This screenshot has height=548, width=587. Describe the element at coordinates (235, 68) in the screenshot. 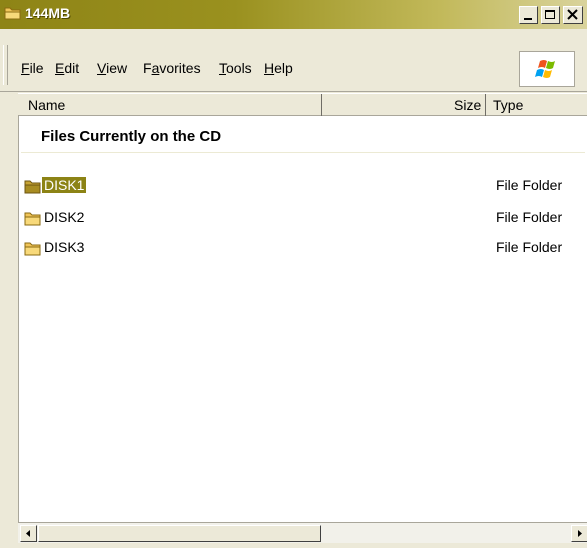

I see `menu-tools: Tools` at that location.